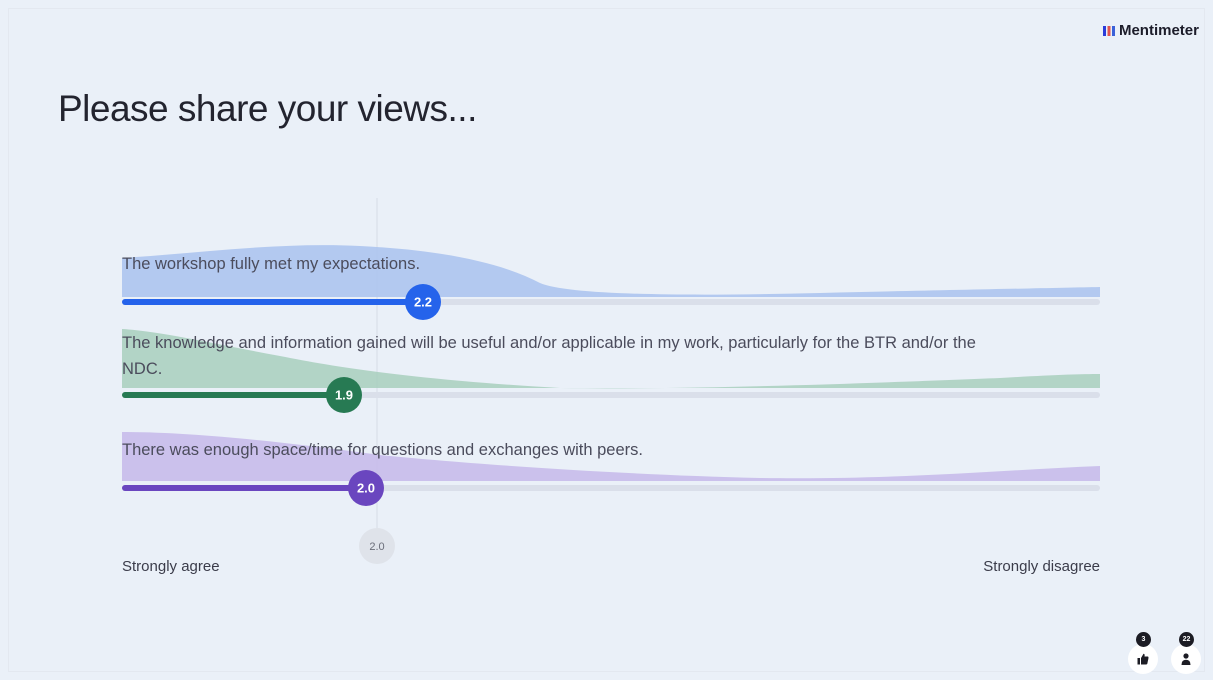 The width and height of the screenshot is (1213, 680). Describe the element at coordinates (423, 302) in the screenshot. I see `statement-1-average-label: 2.2` at that location.